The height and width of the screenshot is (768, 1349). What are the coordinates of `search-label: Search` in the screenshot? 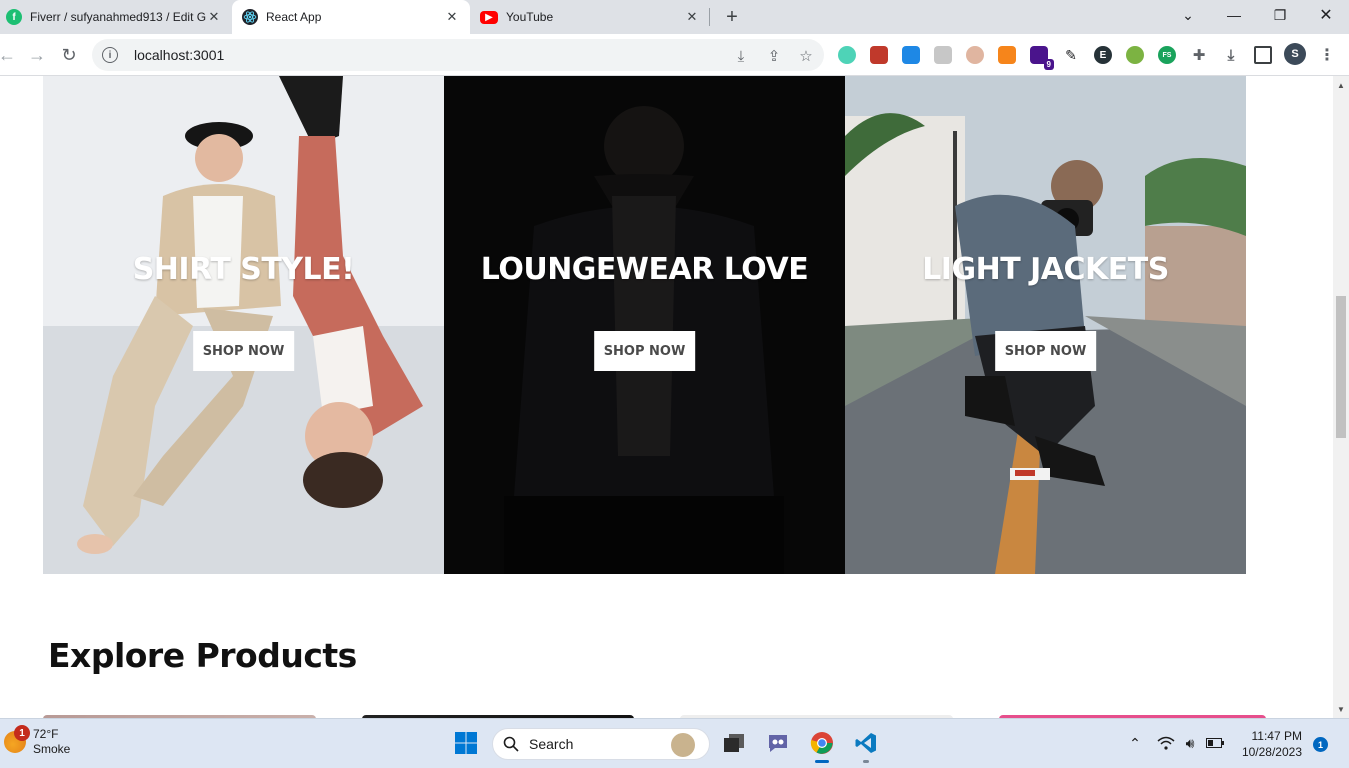 It's located at (551, 744).